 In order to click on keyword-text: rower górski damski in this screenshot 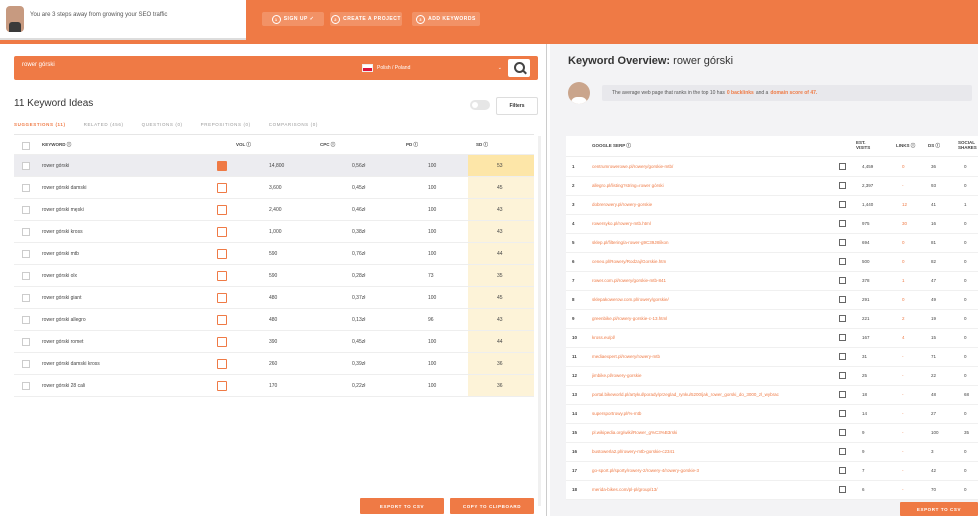, I will do `click(64, 188)`.